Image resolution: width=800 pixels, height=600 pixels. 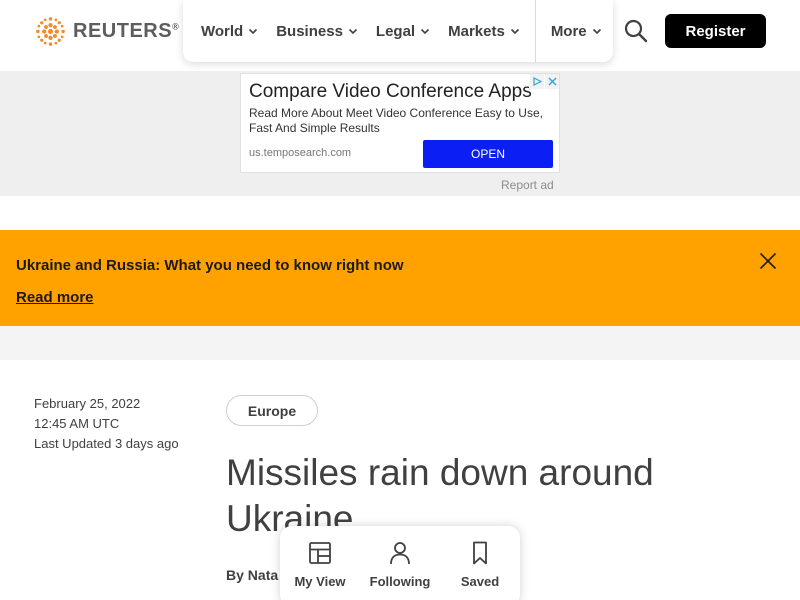 I want to click on nav-item-world: World, so click(x=225, y=31).